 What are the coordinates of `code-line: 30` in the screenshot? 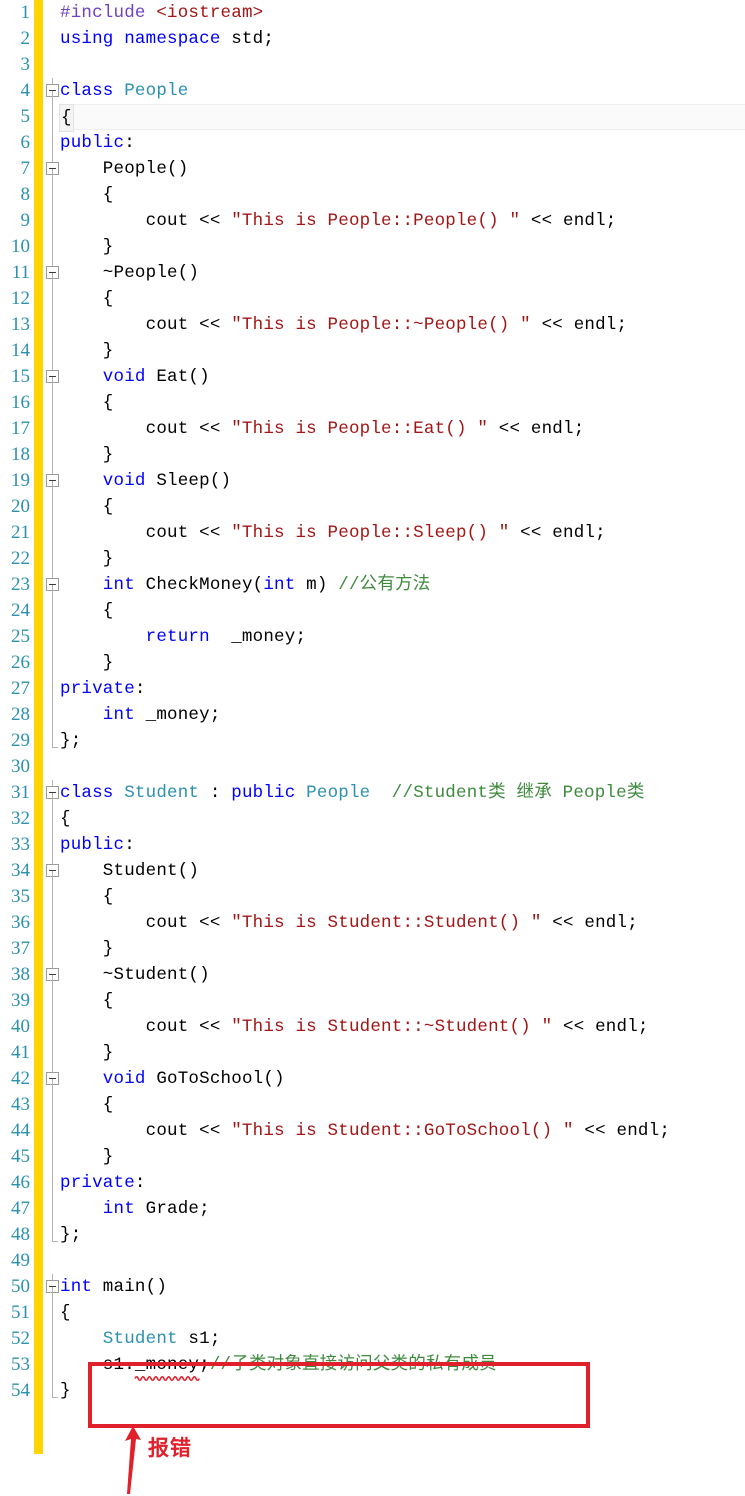 It's located at (372, 767).